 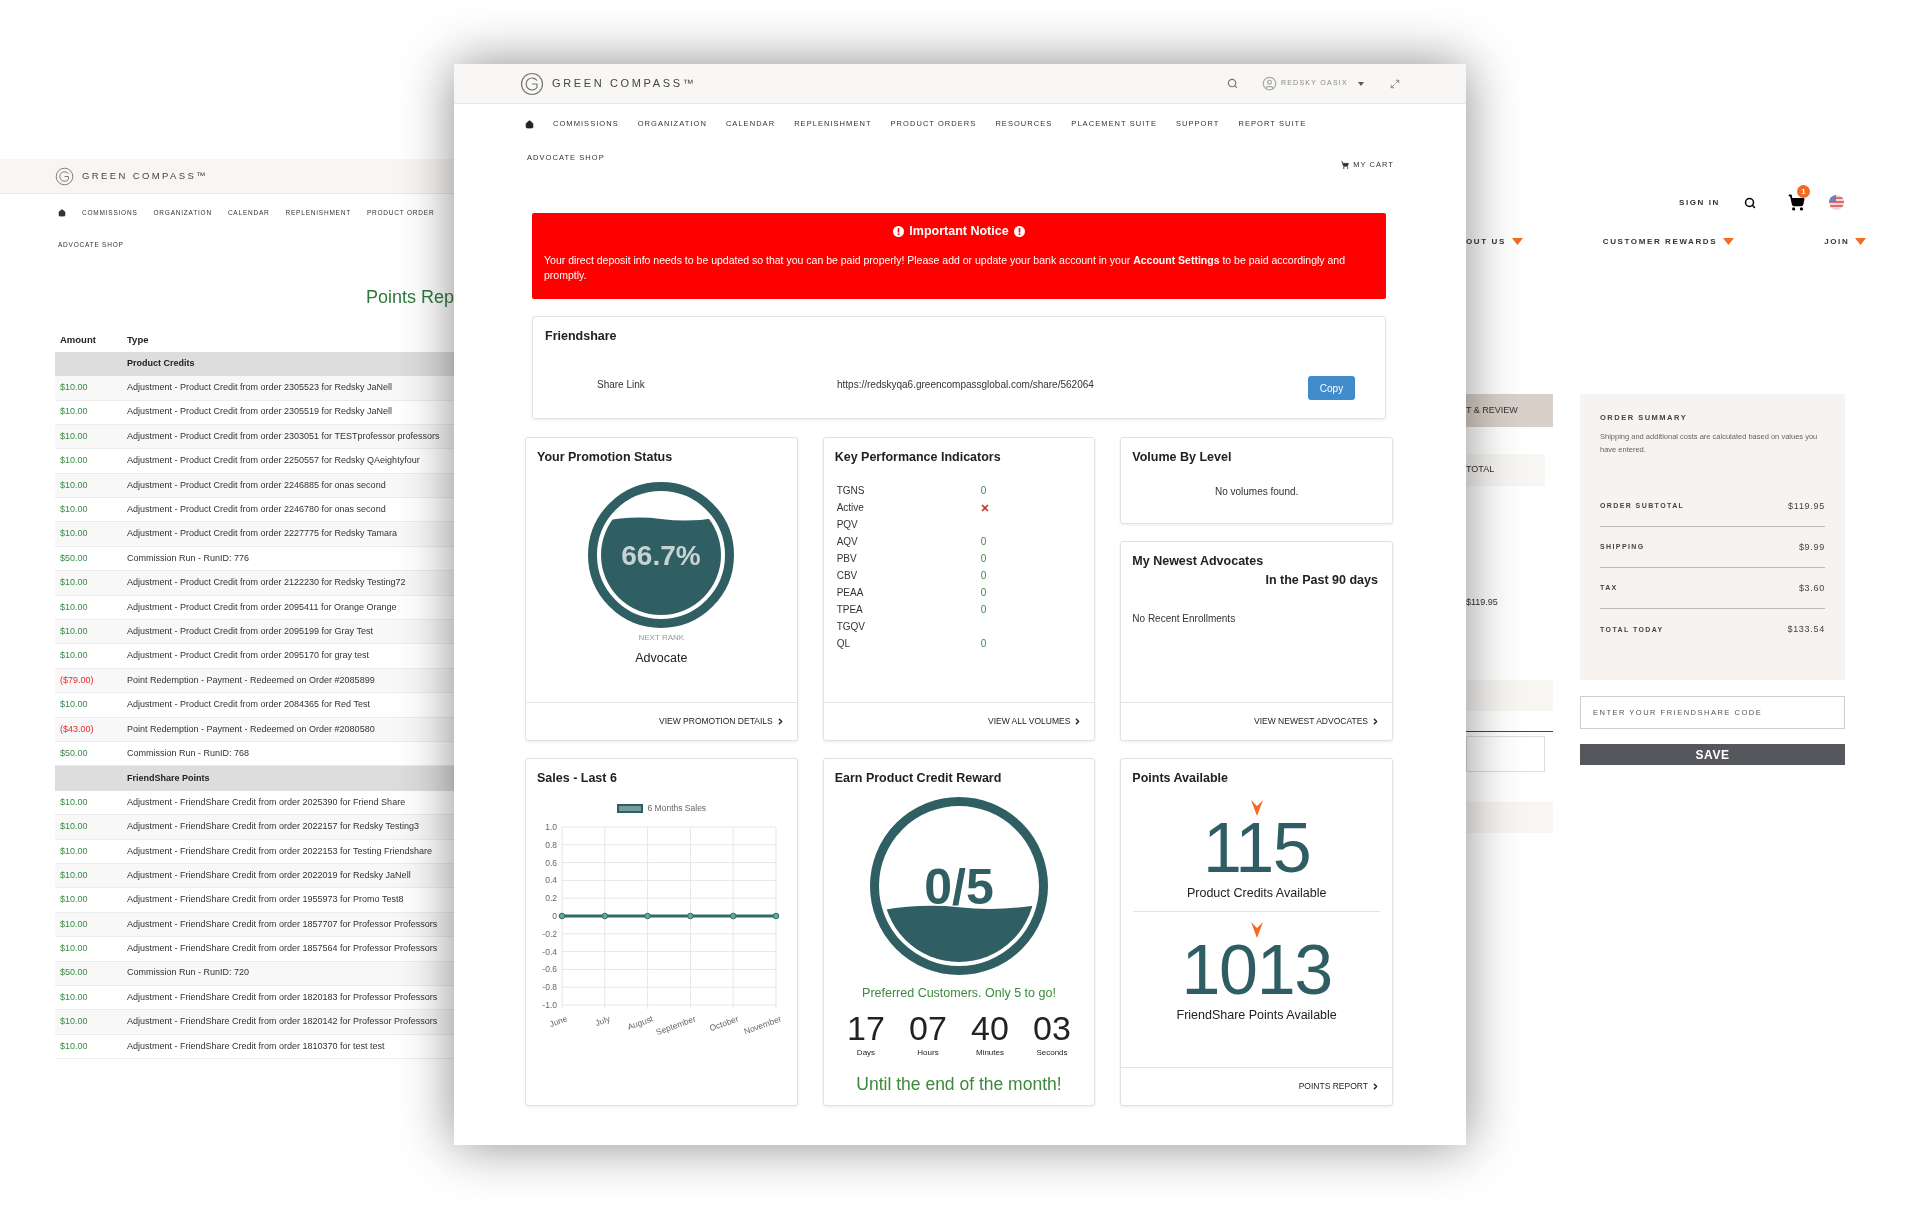 What do you see at coordinates (1505, 470) in the screenshot?
I see `total-row: TOTAL` at bounding box center [1505, 470].